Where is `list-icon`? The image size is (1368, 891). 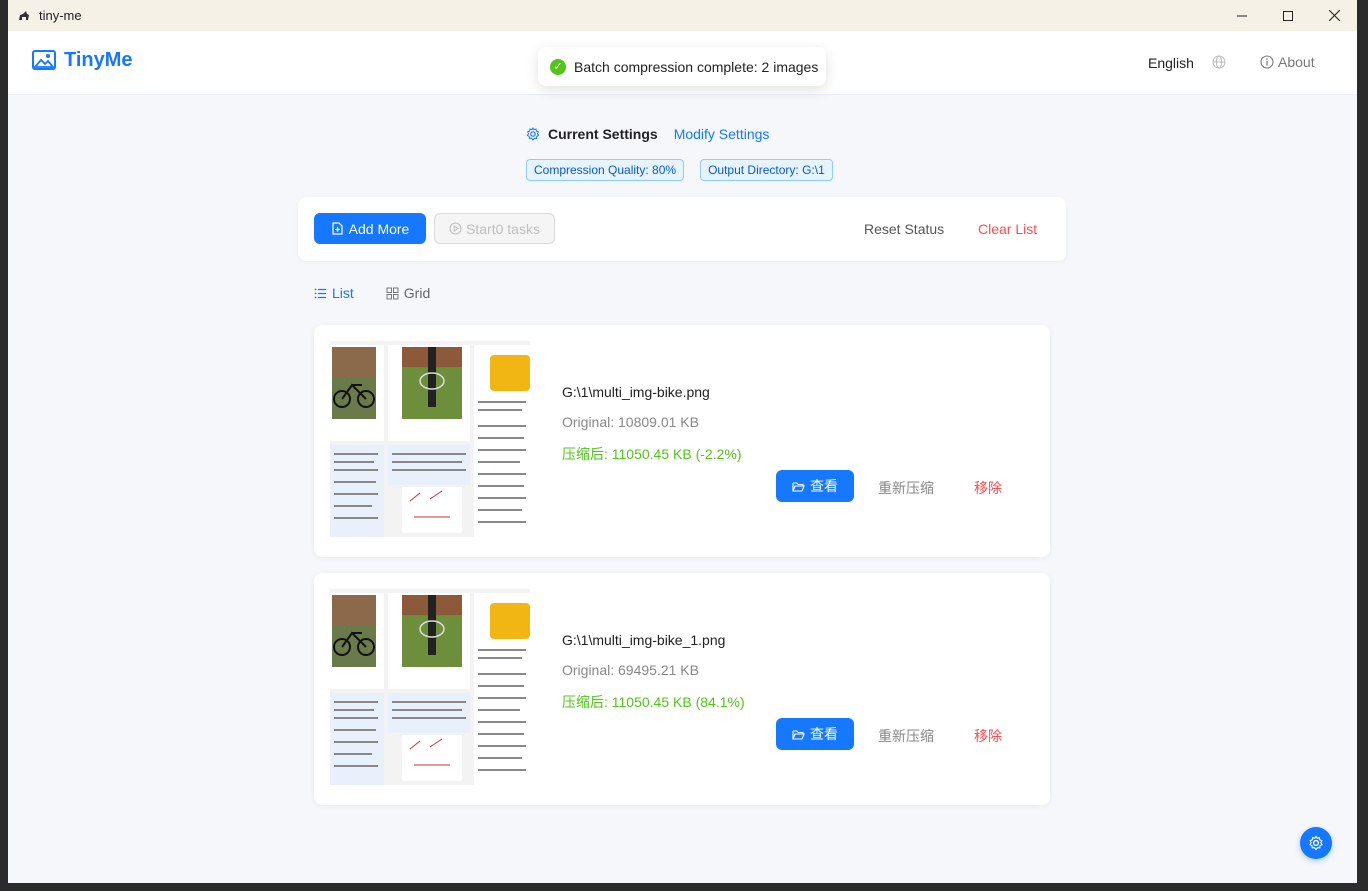
list-icon is located at coordinates (320, 293).